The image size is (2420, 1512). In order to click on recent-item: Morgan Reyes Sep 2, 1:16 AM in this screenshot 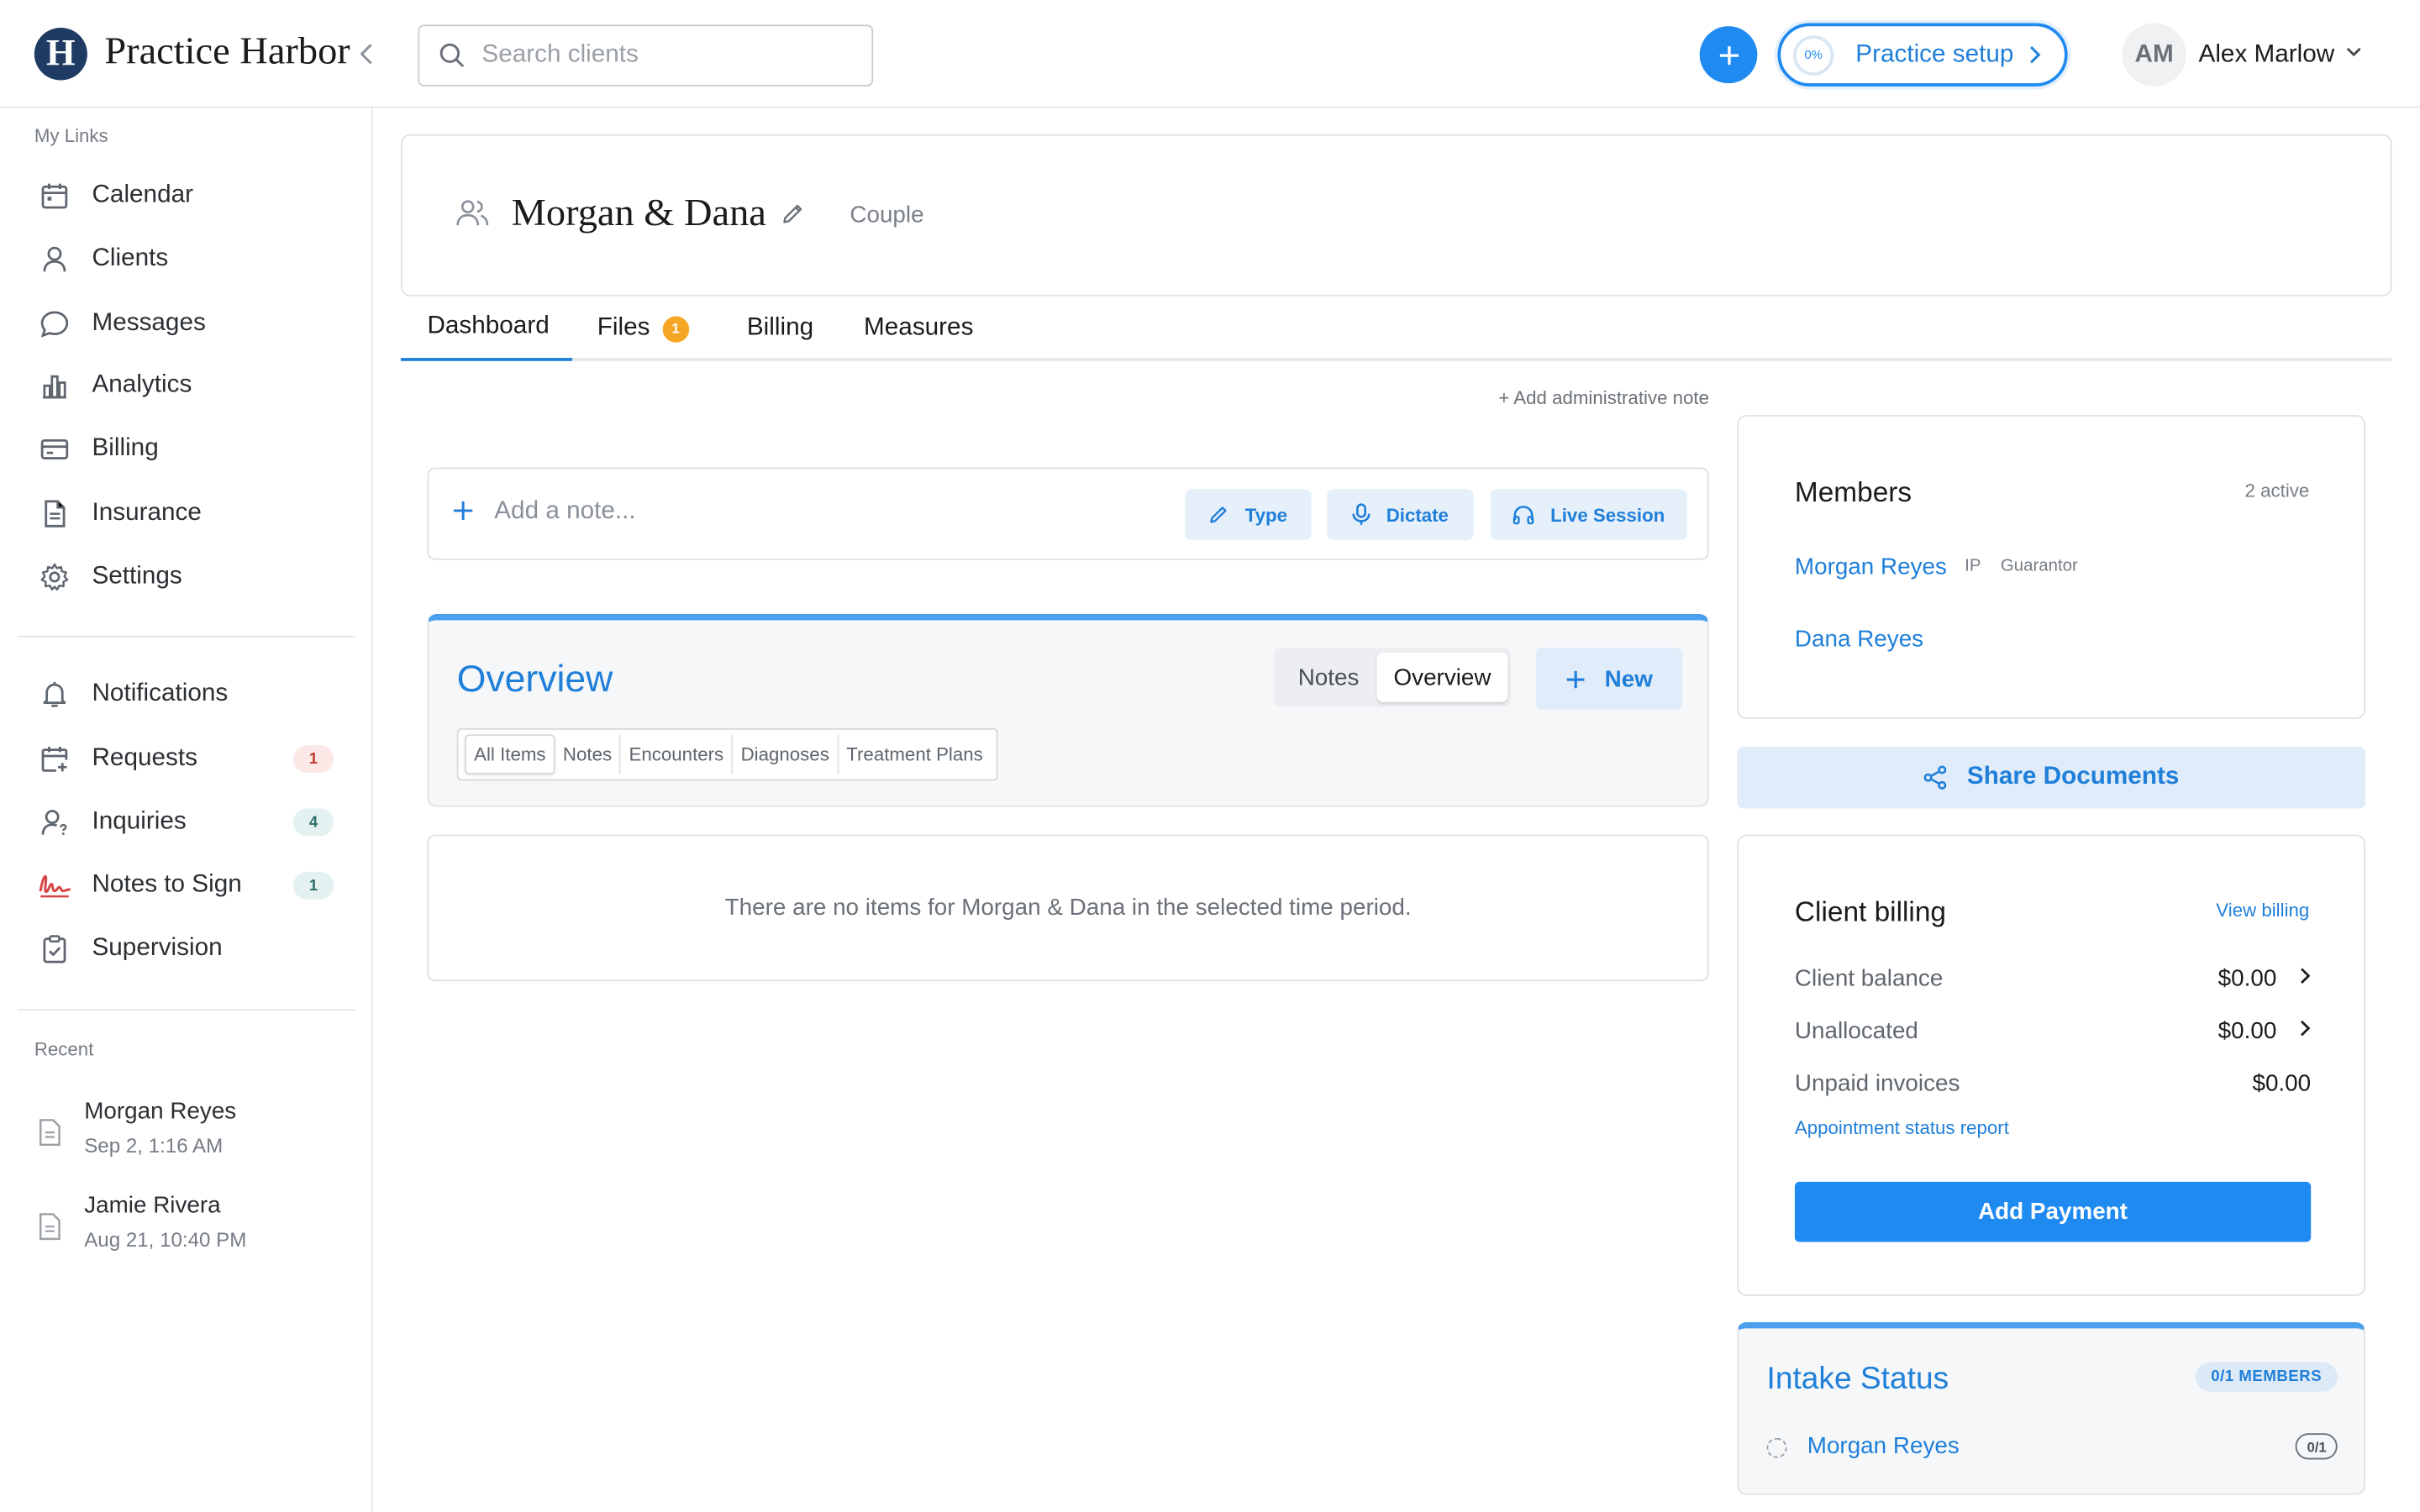, I will do `click(190, 1137)`.